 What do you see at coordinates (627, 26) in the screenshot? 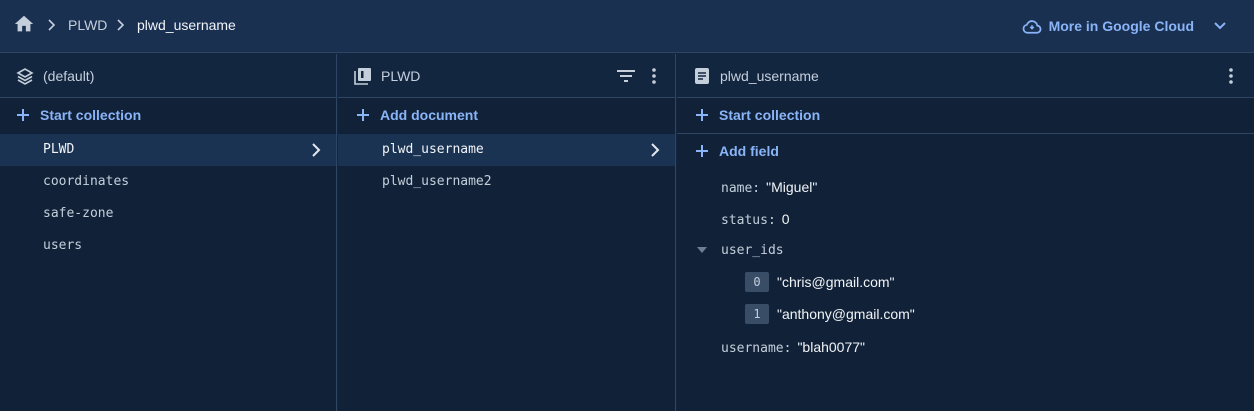
I see `top-bar: PLWD plwd_username More in Google Cloud` at bounding box center [627, 26].